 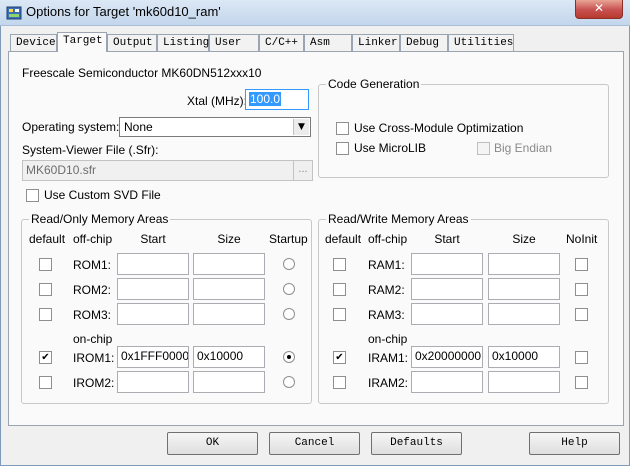 What do you see at coordinates (342, 128) in the screenshot?
I see `cross-module-checkbox` at bounding box center [342, 128].